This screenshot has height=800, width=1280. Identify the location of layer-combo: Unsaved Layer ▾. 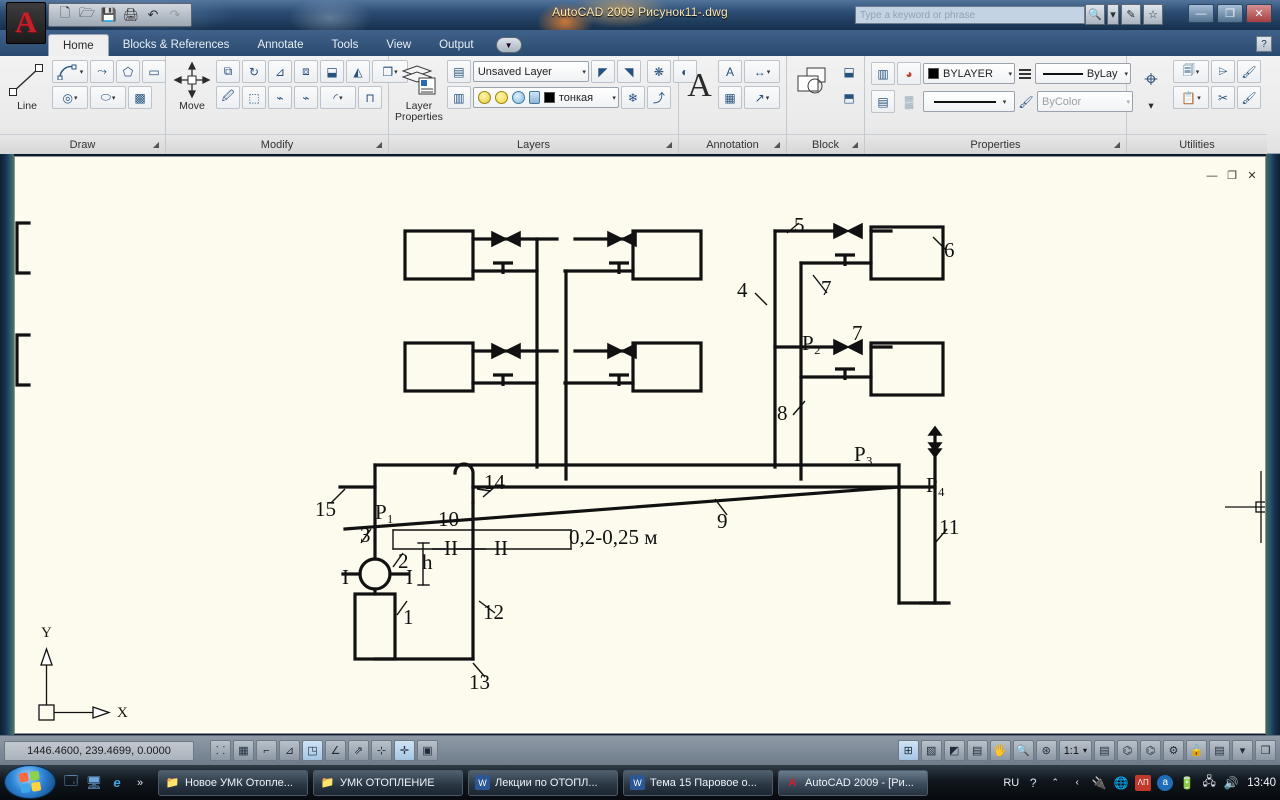
(530, 71).